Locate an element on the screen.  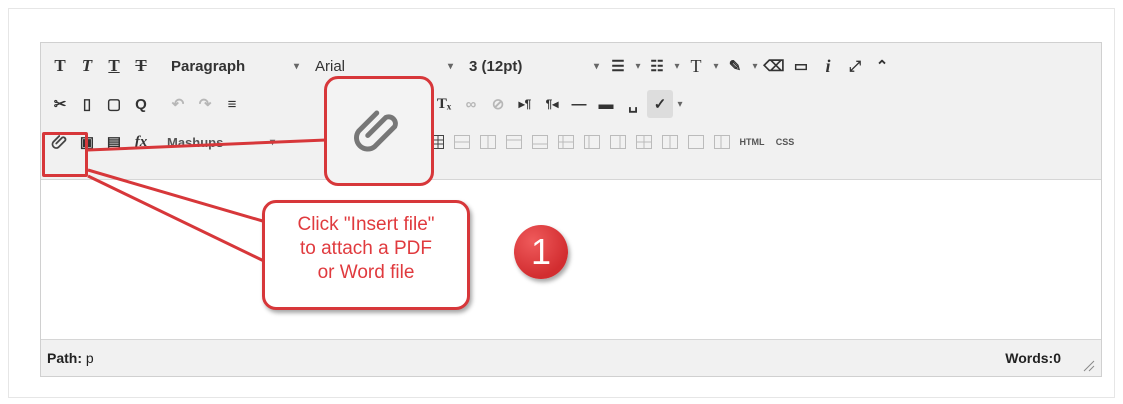
redo-icon: ↷ is located at coordinates (205, 104).